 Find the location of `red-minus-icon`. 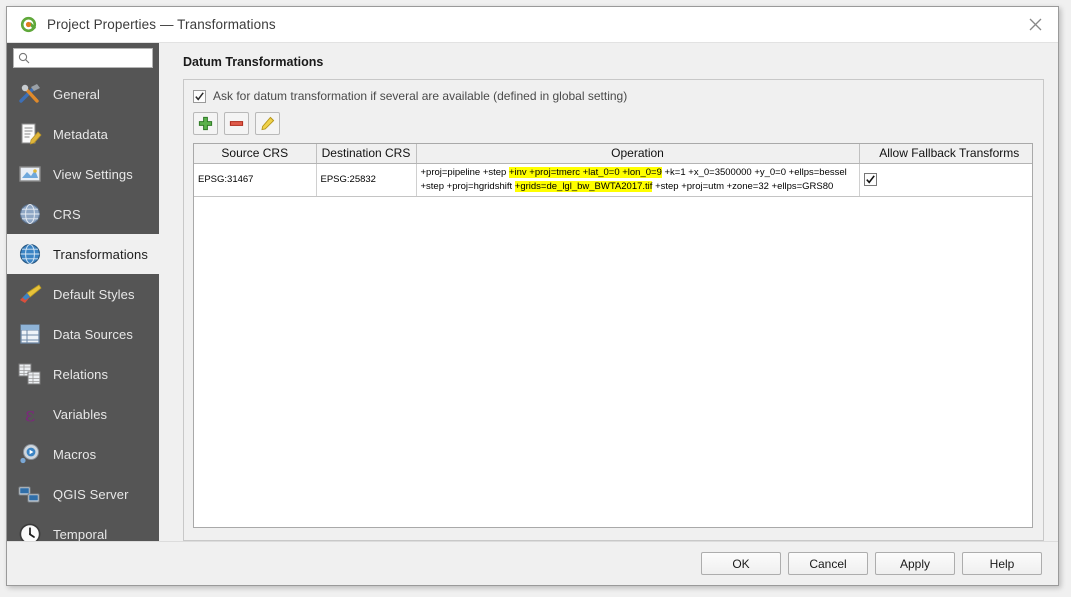

red-minus-icon is located at coordinates (236, 123).